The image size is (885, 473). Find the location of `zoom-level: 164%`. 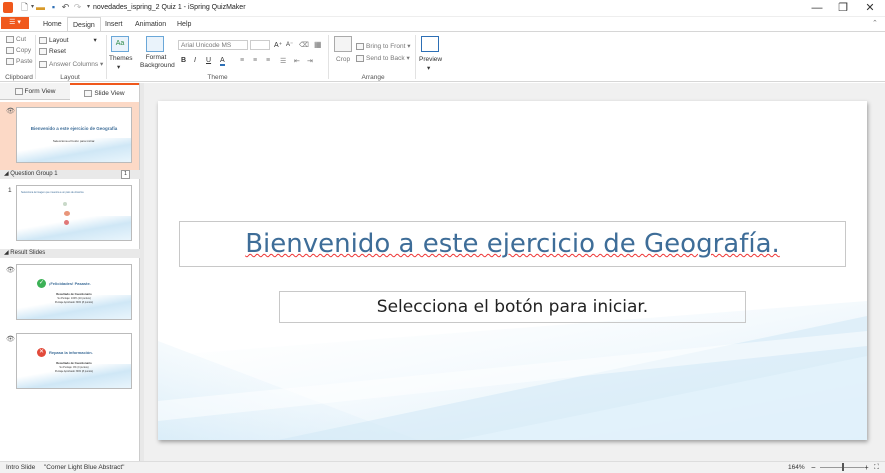

zoom-level: 164% is located at coordinates (796, 467).